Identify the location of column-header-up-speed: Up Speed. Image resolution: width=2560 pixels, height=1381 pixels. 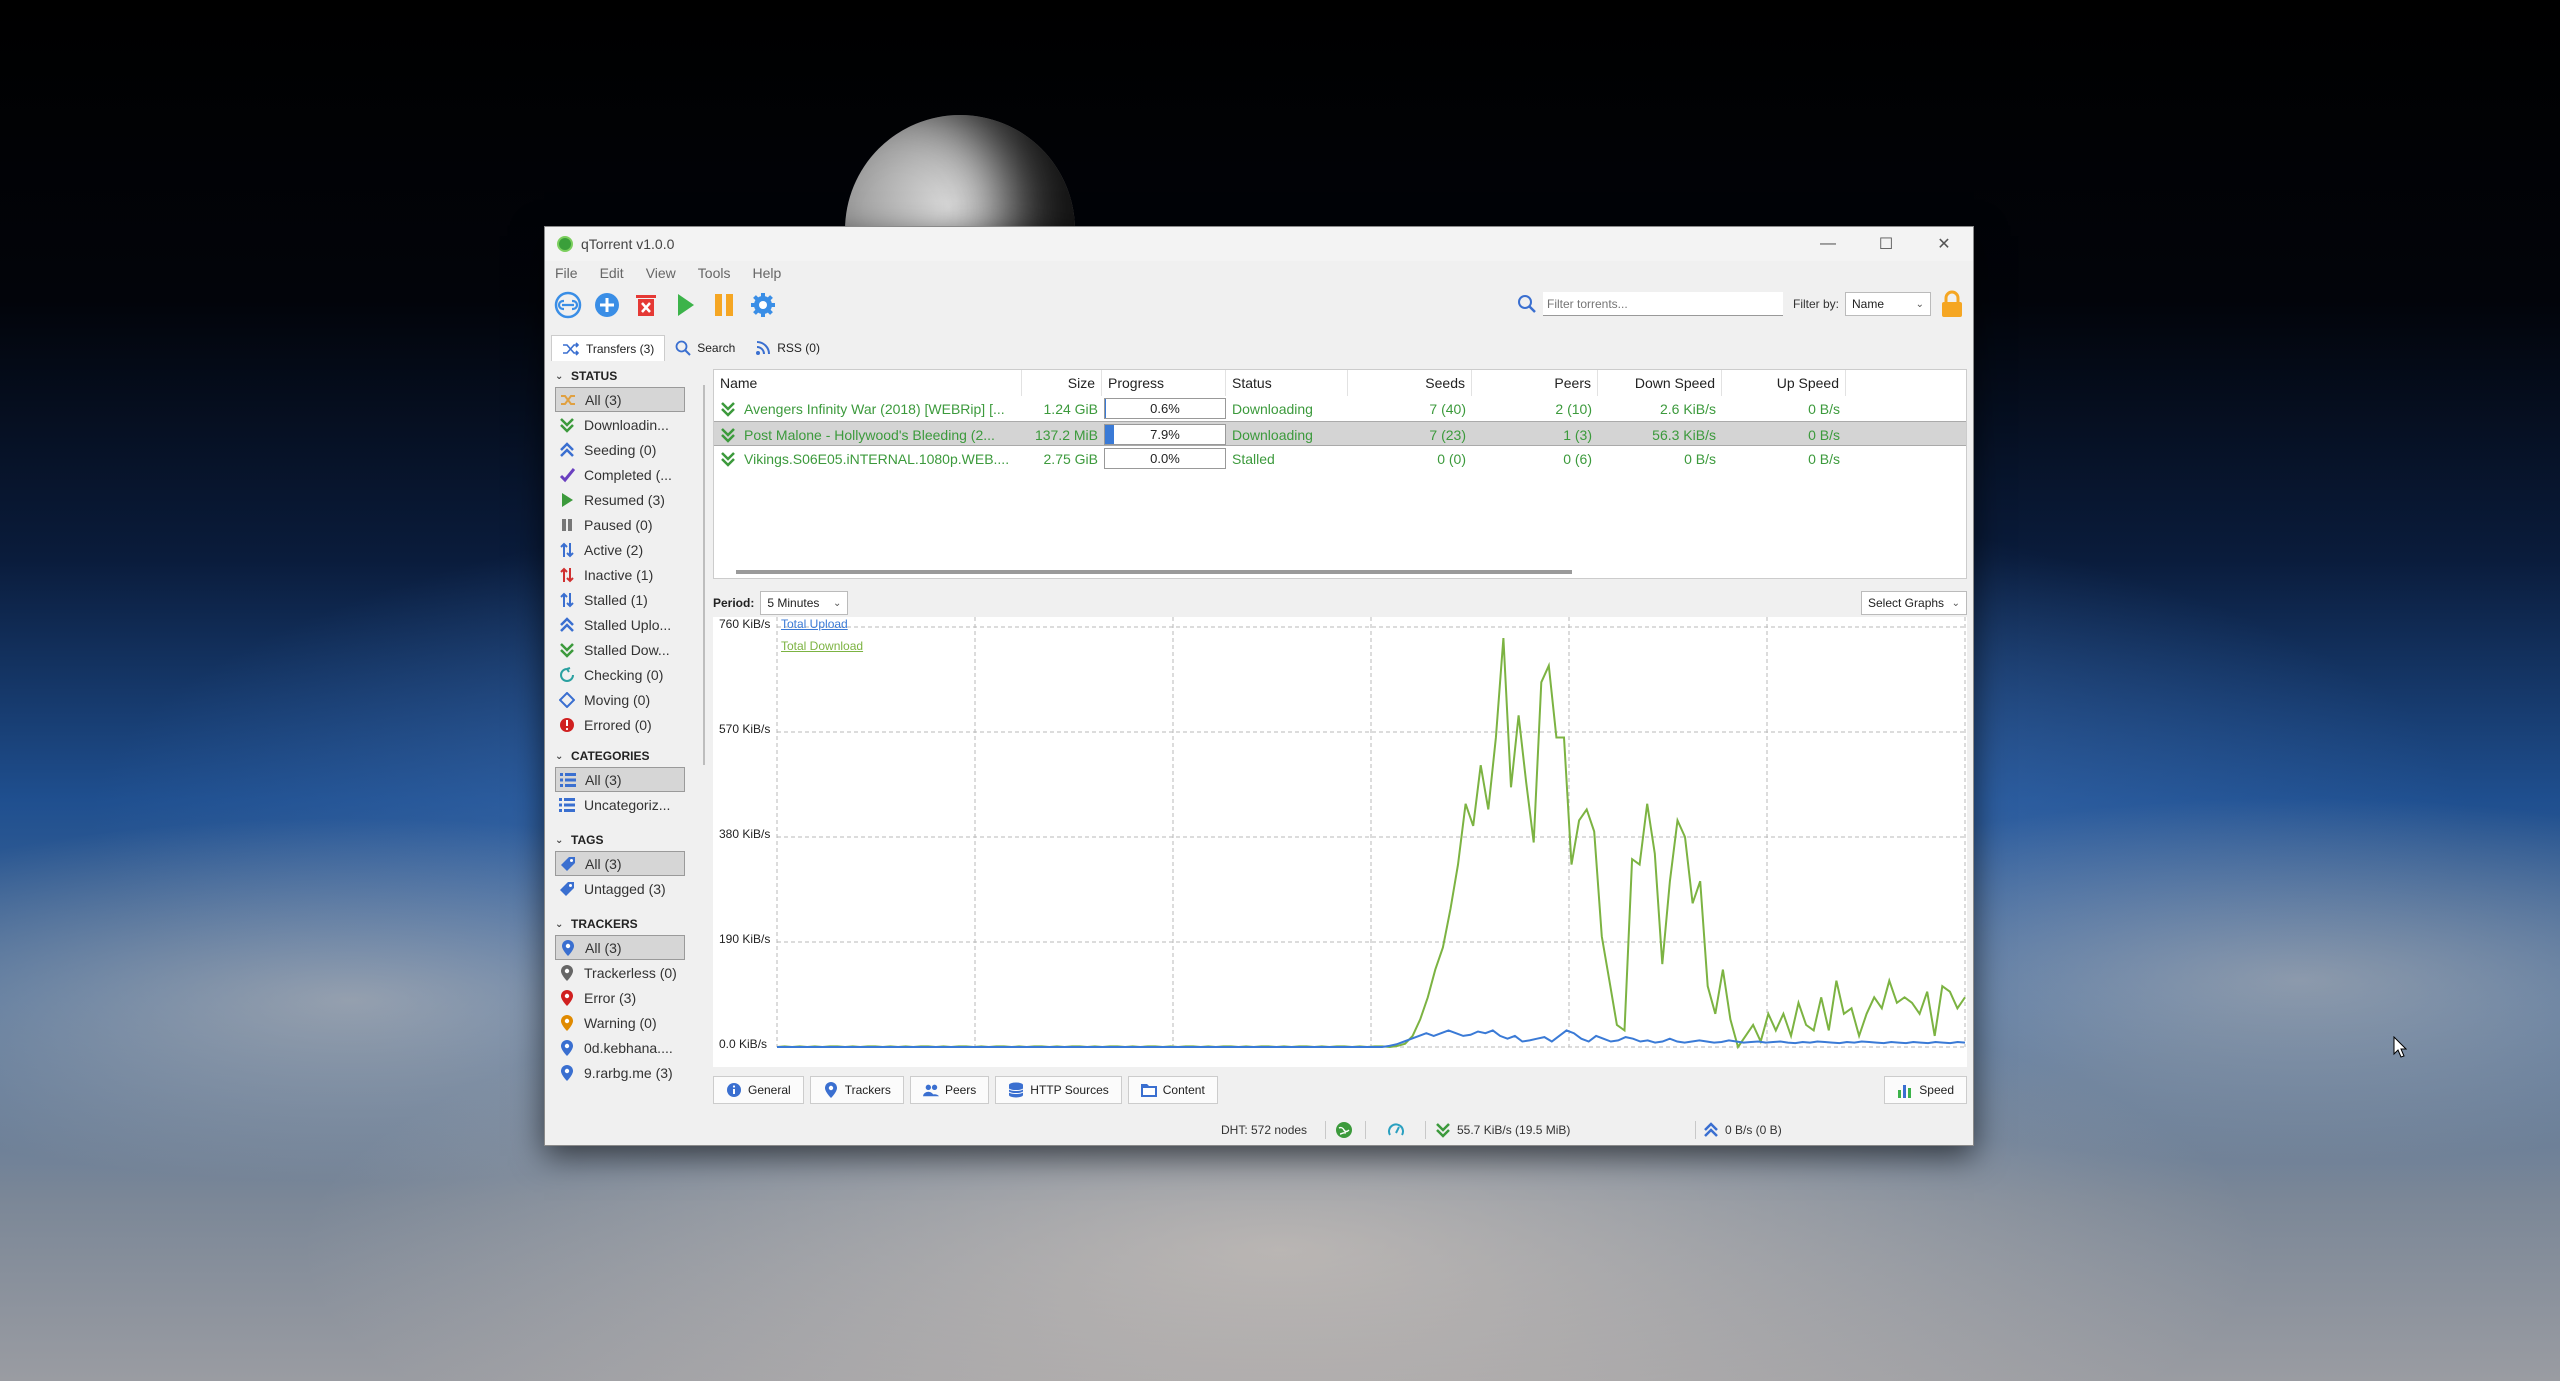
(1784, 383).